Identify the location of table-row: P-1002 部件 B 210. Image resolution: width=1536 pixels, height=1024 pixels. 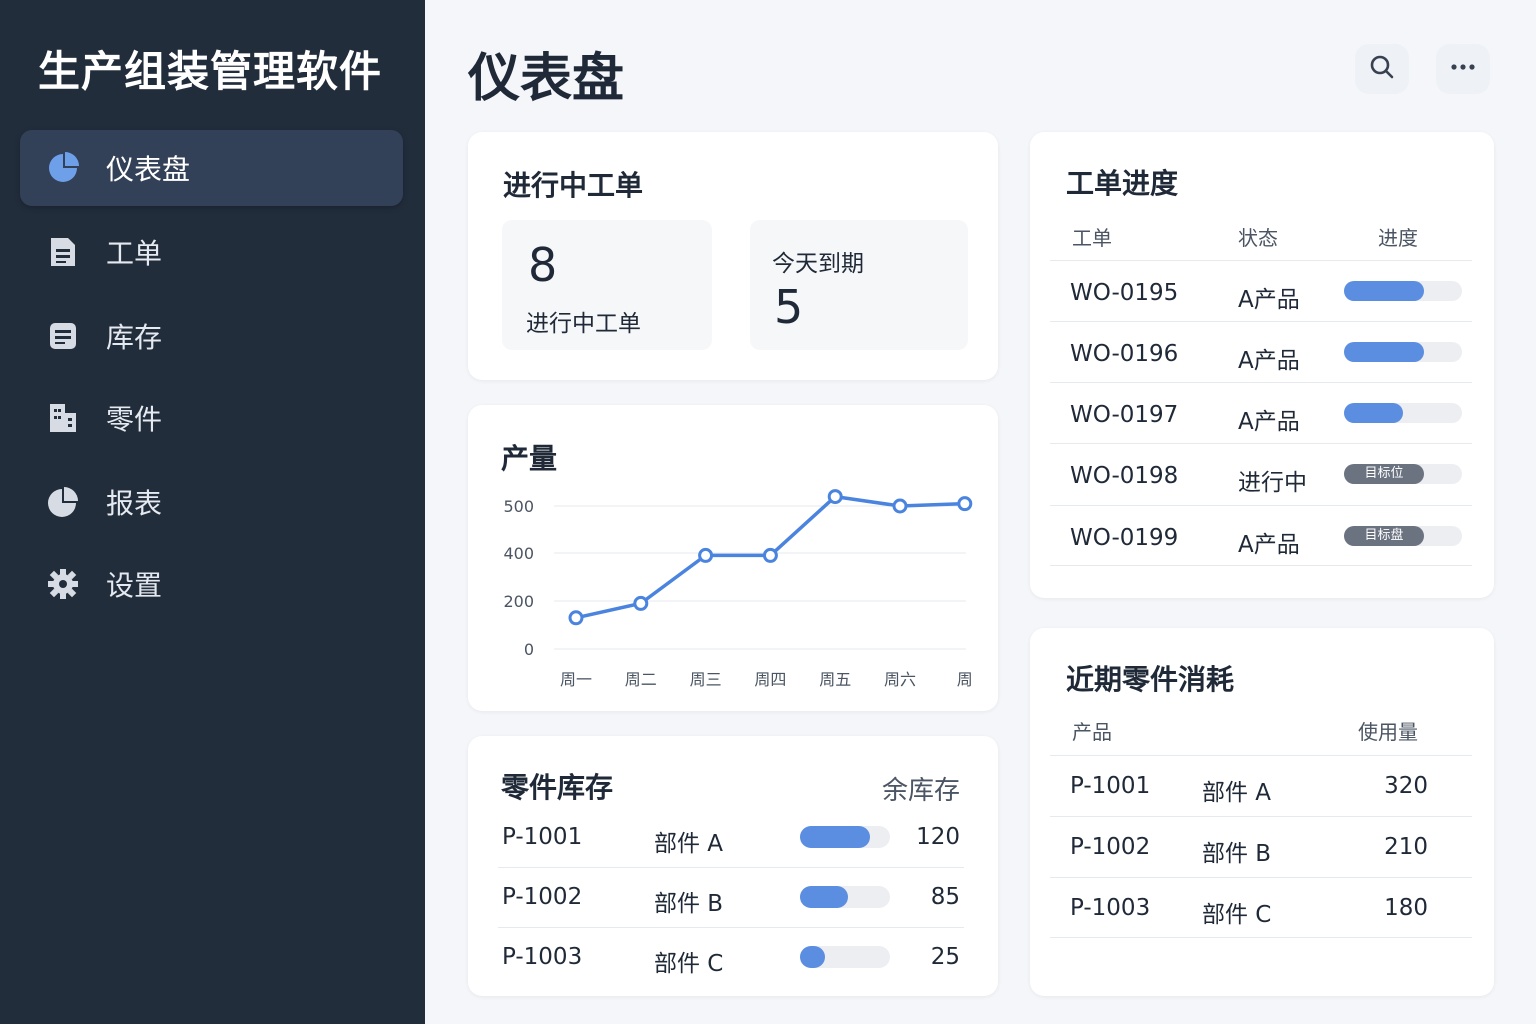
(1261, 846).